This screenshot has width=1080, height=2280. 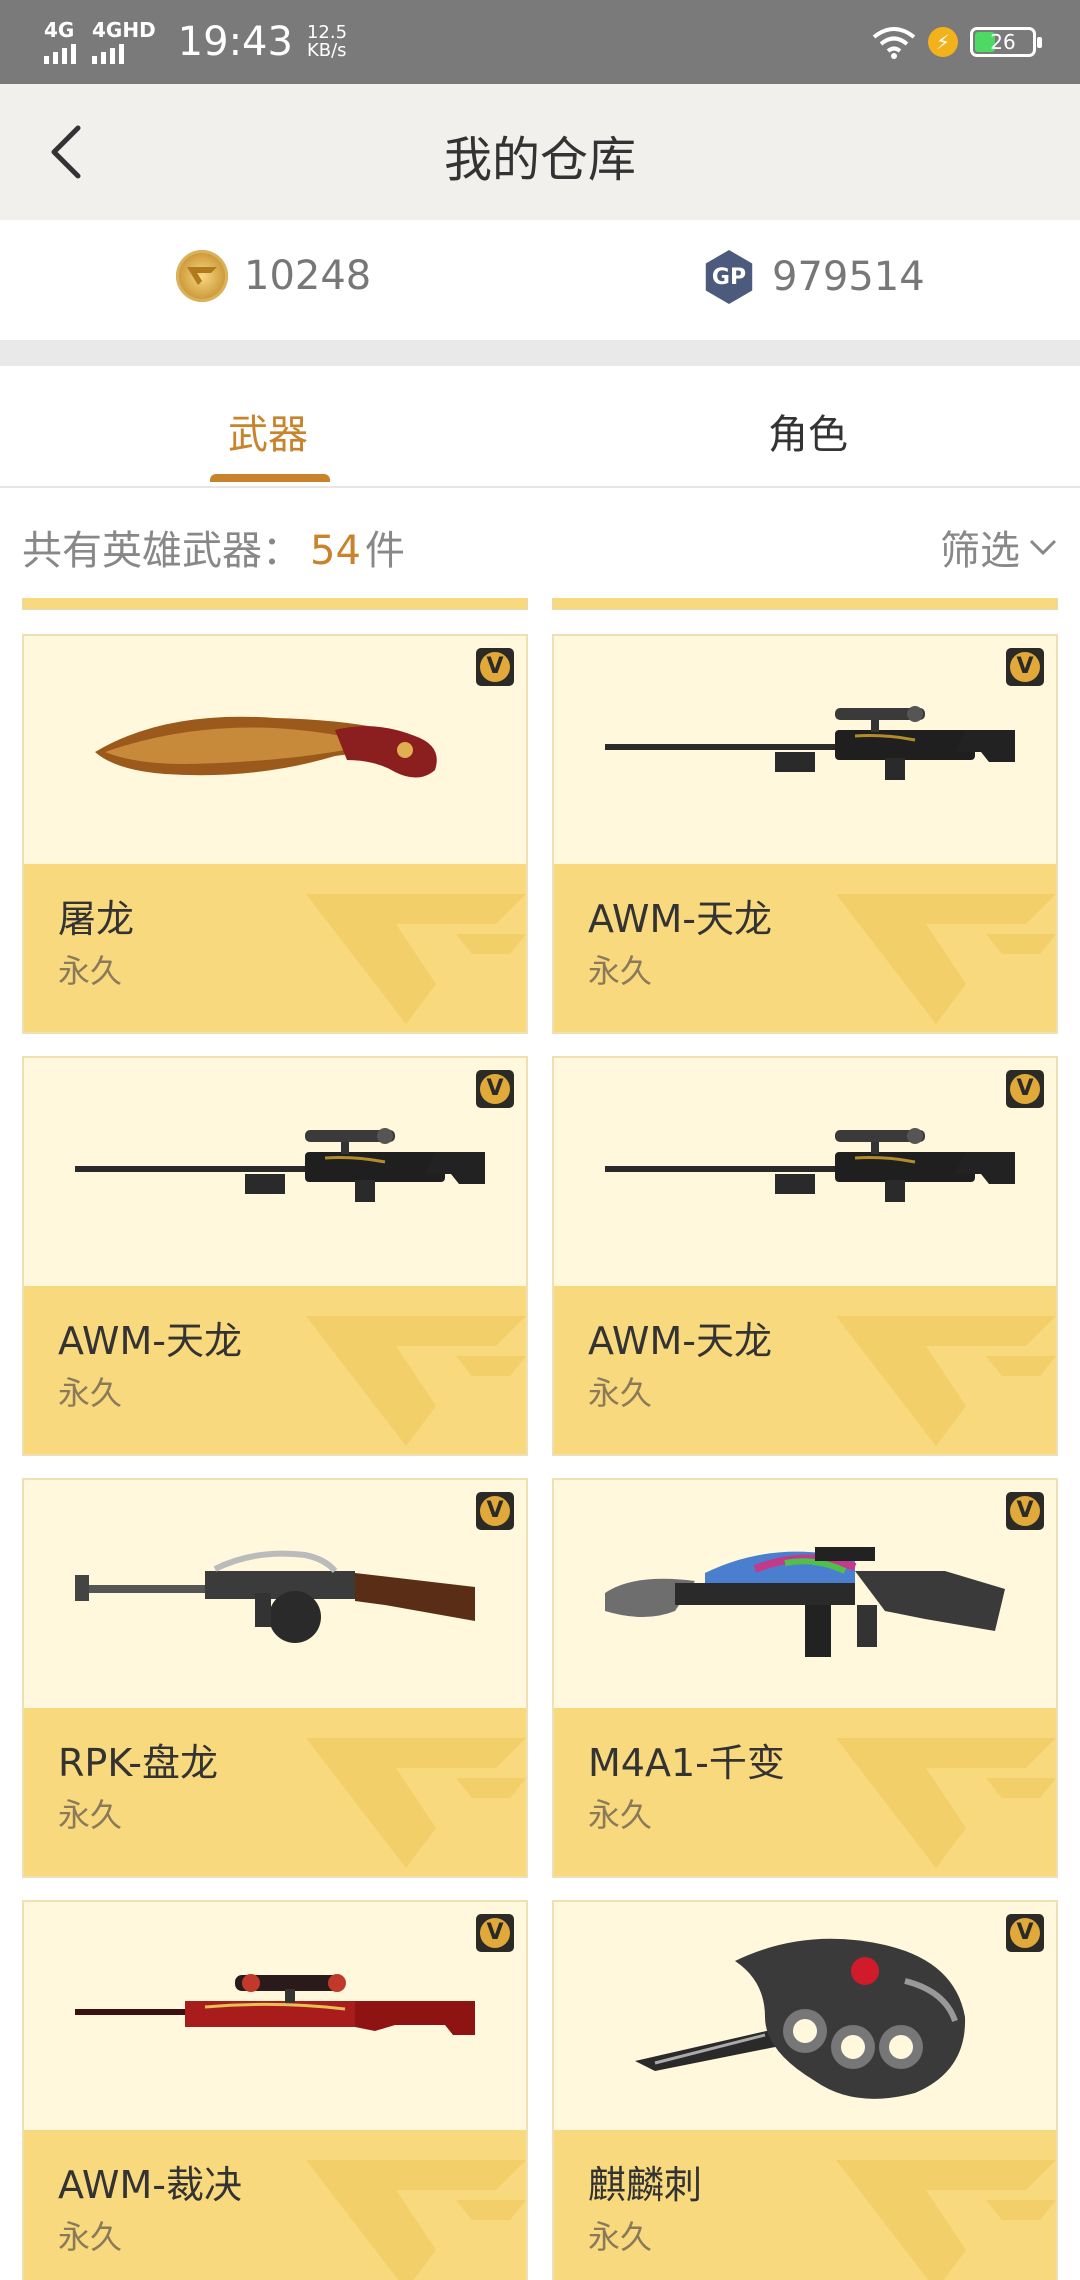 I want to click on gp-points: GP 979514, so click(x=813, y=277).